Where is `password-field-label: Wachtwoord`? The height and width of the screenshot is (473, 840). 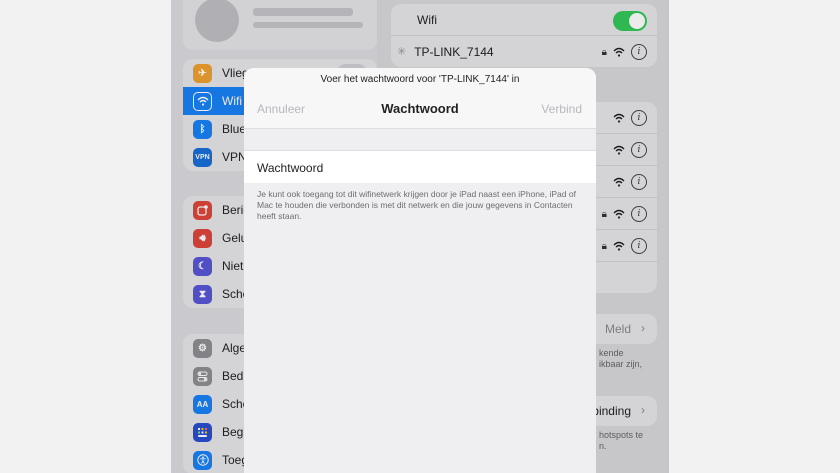
password-field-label: Wachtwoord is located at coordinates (290, 168).